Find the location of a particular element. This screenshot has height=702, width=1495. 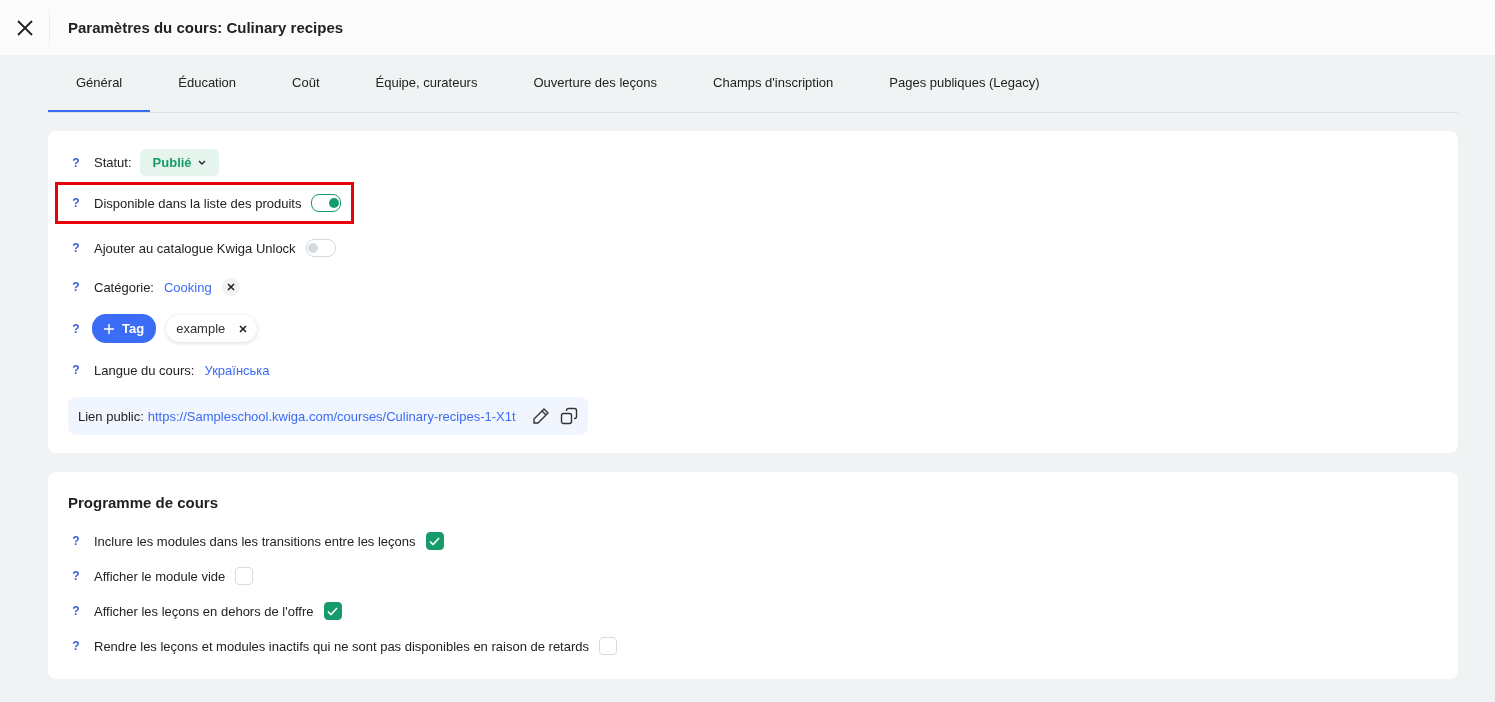

tab: Éducation is located at coordinates (207, 83).